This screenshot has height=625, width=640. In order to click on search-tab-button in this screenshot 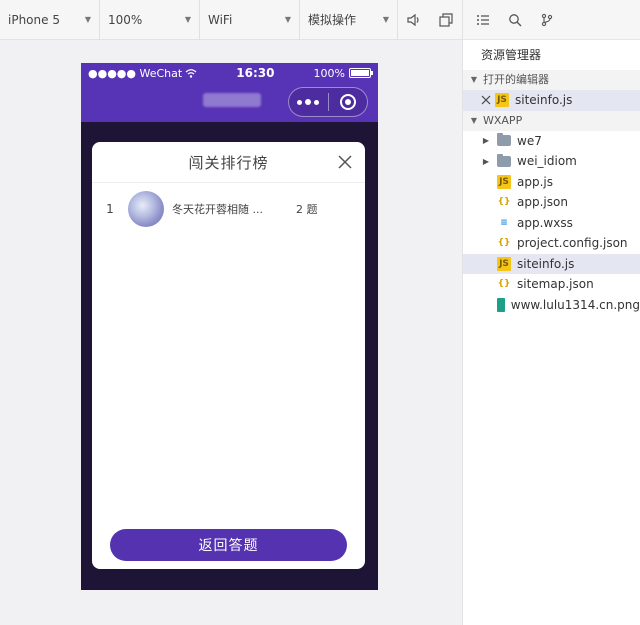, I will do `click(515, 20)`.